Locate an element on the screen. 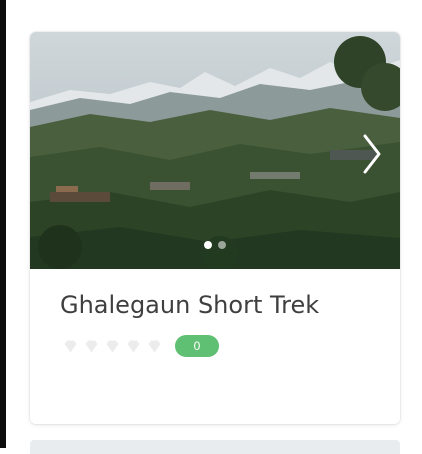  star-rating is located at coordinates (112, 346).